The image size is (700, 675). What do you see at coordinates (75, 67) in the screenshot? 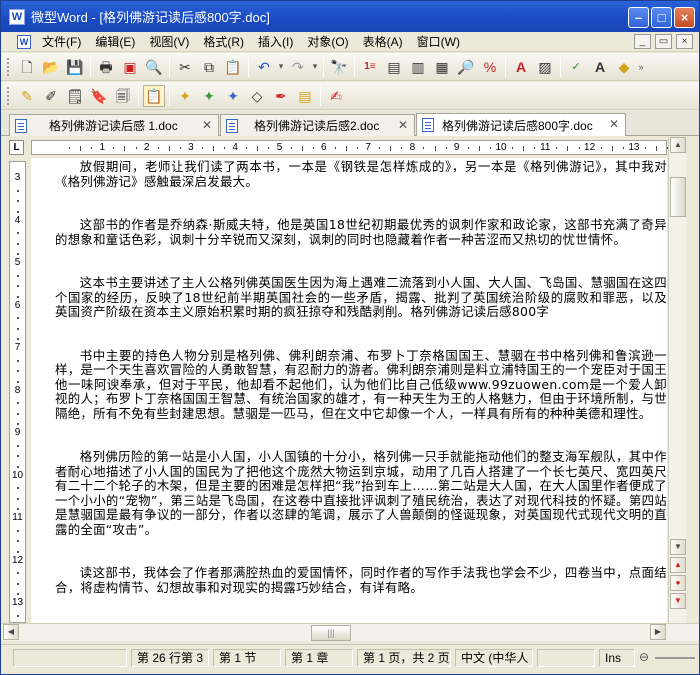
I see `save-icon: 💾` at bounding box center [75, 67].